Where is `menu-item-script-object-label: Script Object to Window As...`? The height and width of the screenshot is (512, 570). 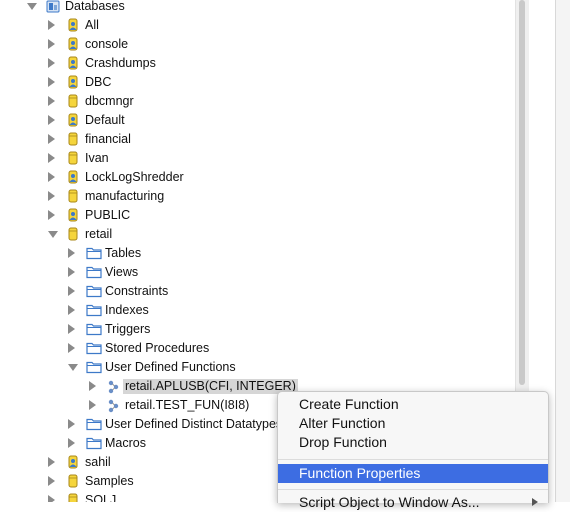
menu-item-script-object-label: Script Object to Window As... is located at coordinates (389, 502).